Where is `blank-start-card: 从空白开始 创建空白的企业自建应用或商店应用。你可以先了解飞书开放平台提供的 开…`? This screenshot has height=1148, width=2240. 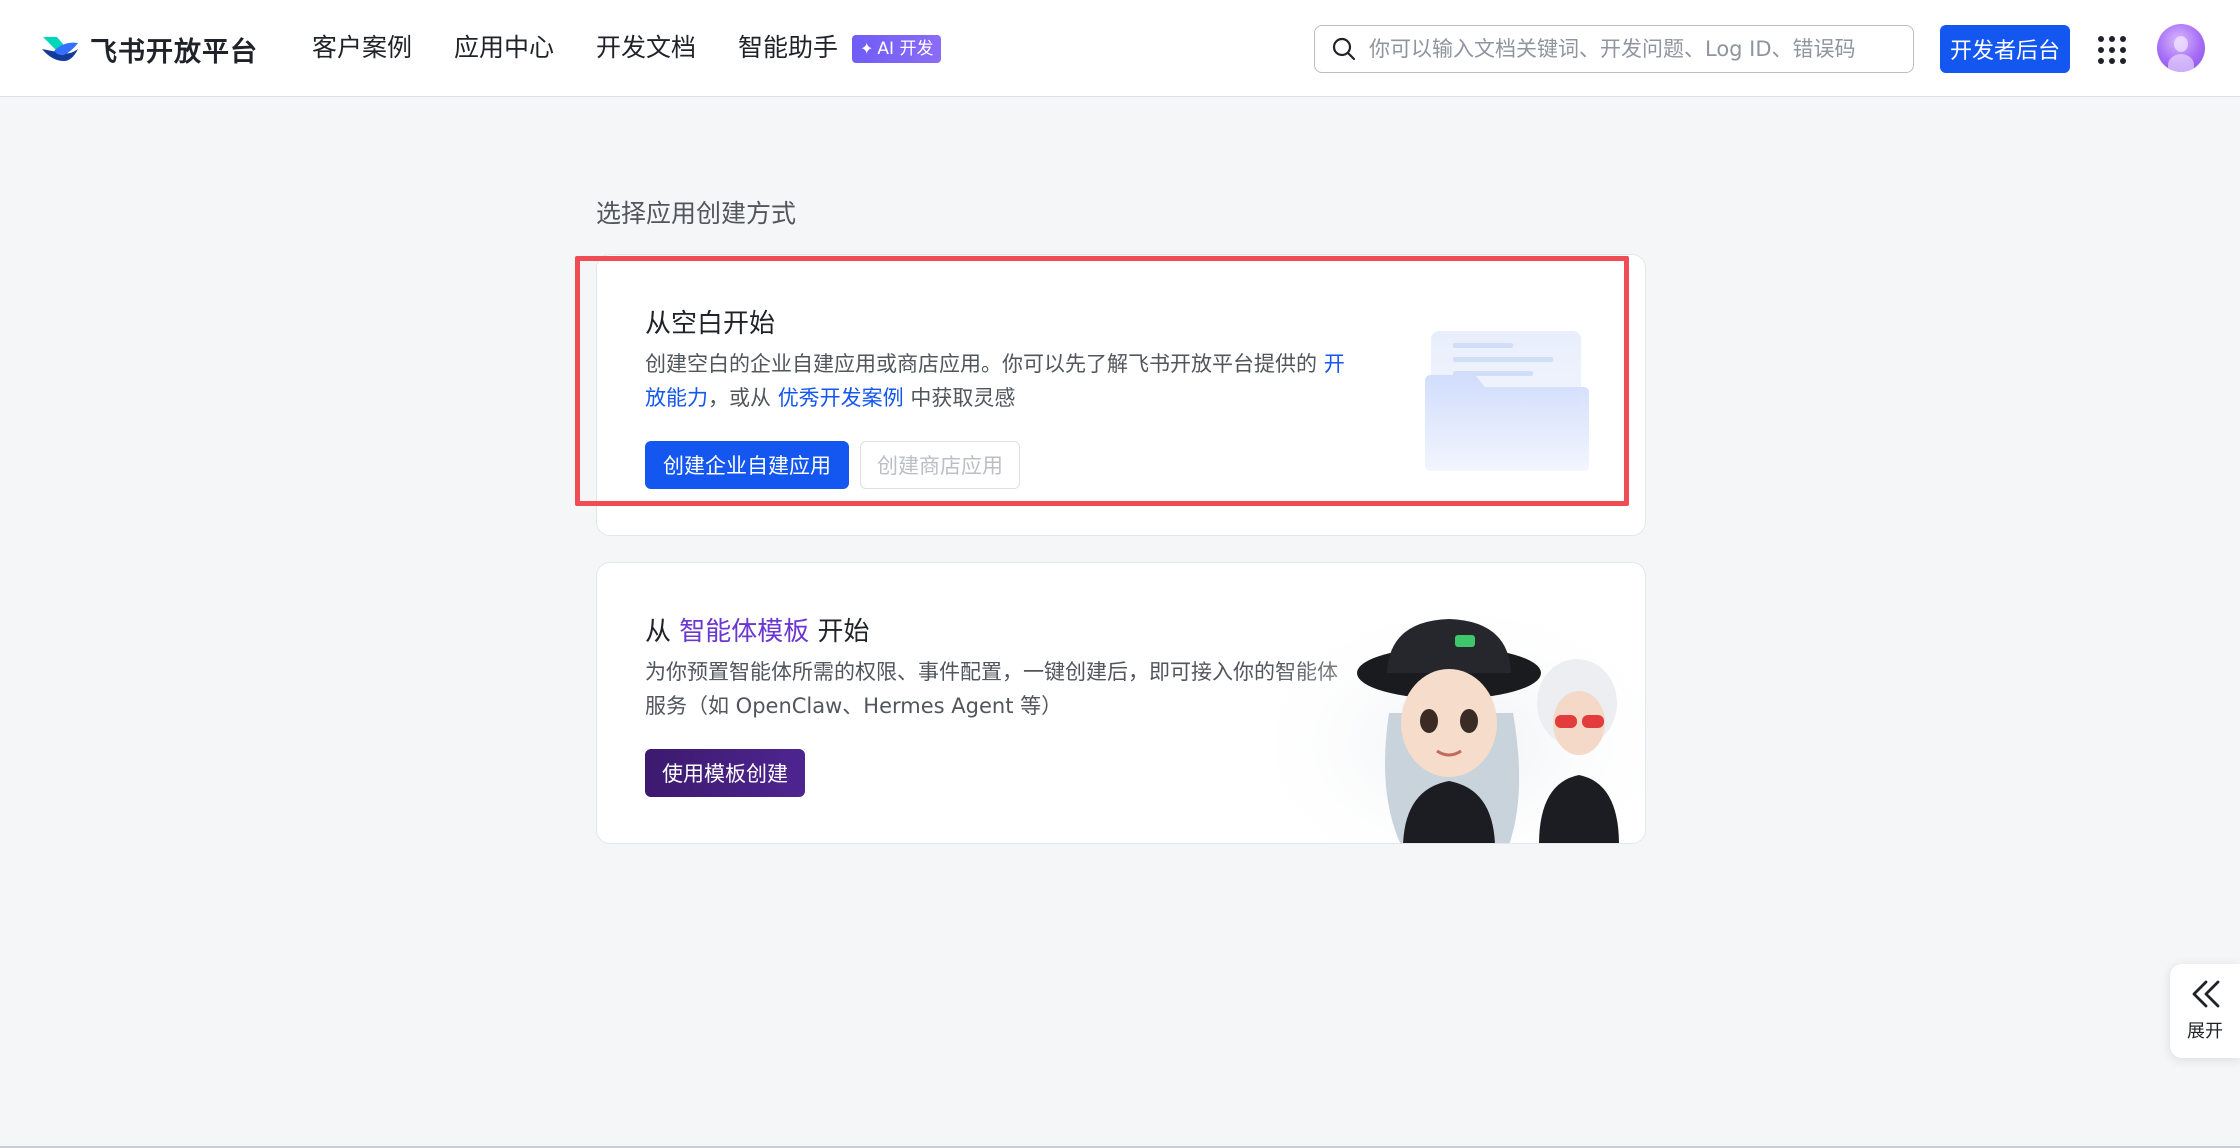
blank-start-card: 从空白开始 创建空白的企业自建应用或商店应用。你可以先了解飞书开放平台提供的 开… is located at coordinates (1121, 395).